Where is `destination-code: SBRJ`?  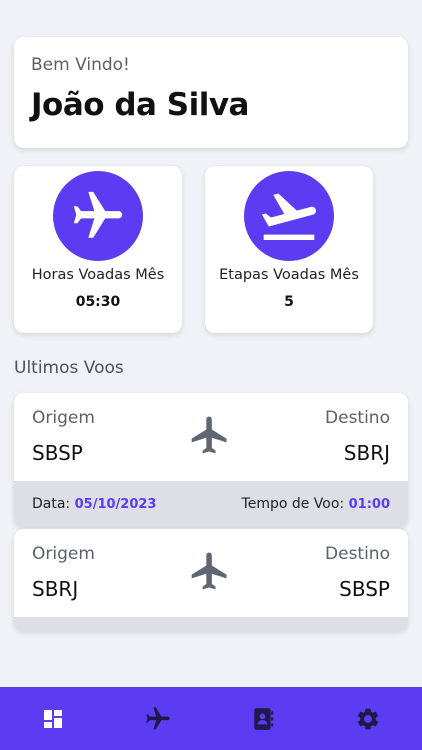
destination-code: SBRJ is located at coordinates (366, 453).